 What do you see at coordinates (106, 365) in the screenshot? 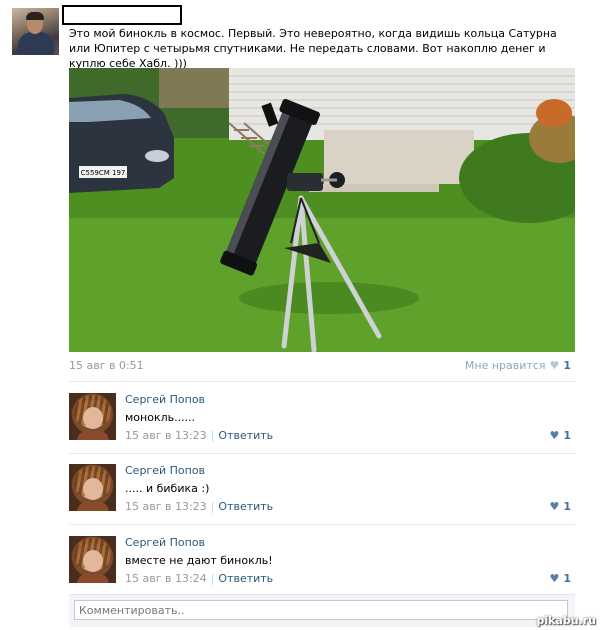
I see `post-date: 15 авг в 0:51` at bounding box center [106, 365].